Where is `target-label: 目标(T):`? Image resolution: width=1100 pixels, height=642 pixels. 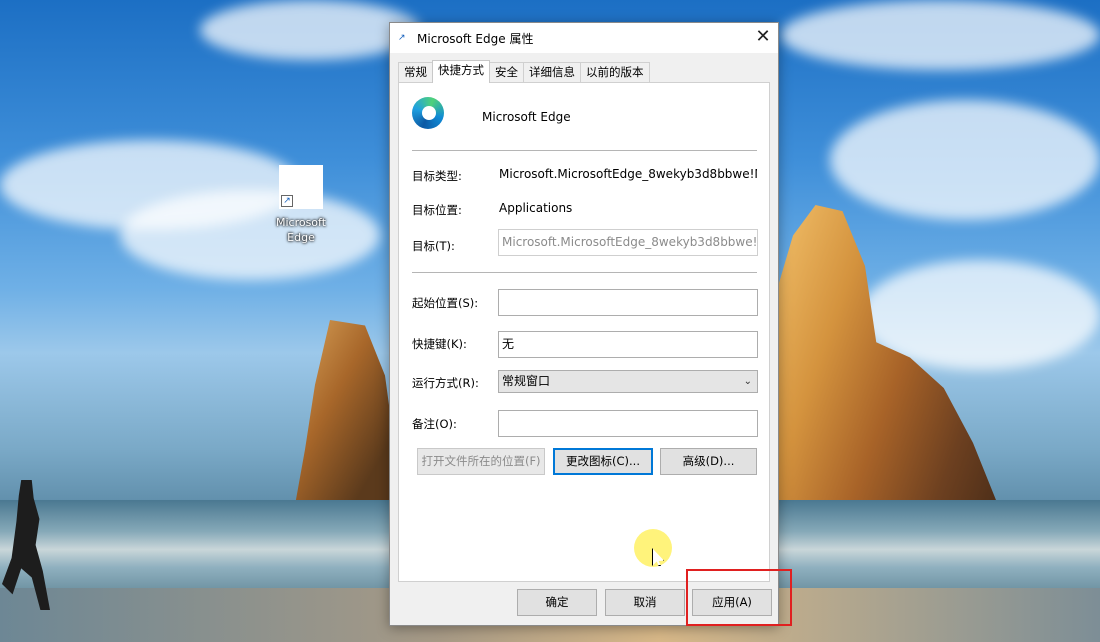
target-label: 目标(T): is located at coordinates (433, 246).